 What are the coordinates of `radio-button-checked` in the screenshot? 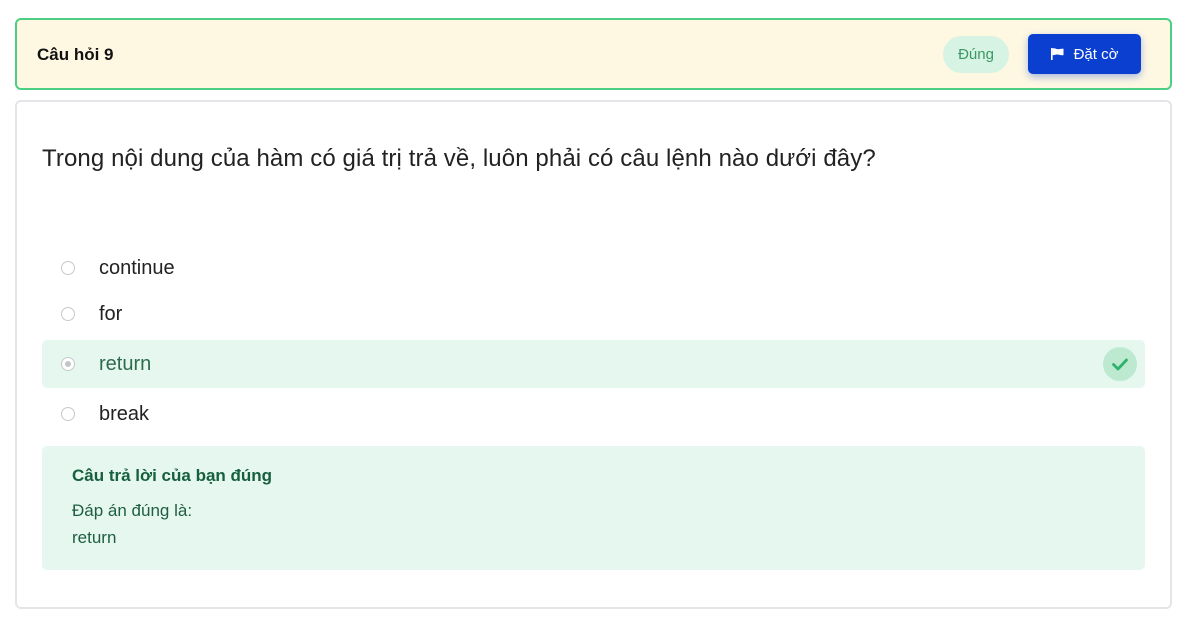 It's located at (68, 364).